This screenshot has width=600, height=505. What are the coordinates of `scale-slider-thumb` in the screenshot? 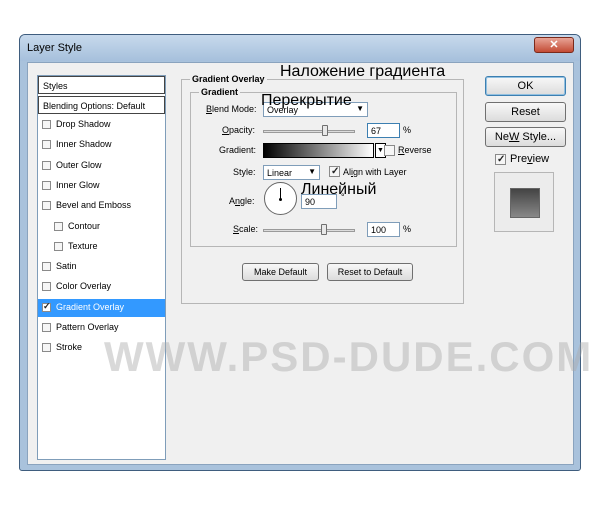 It's located at (324, 229).